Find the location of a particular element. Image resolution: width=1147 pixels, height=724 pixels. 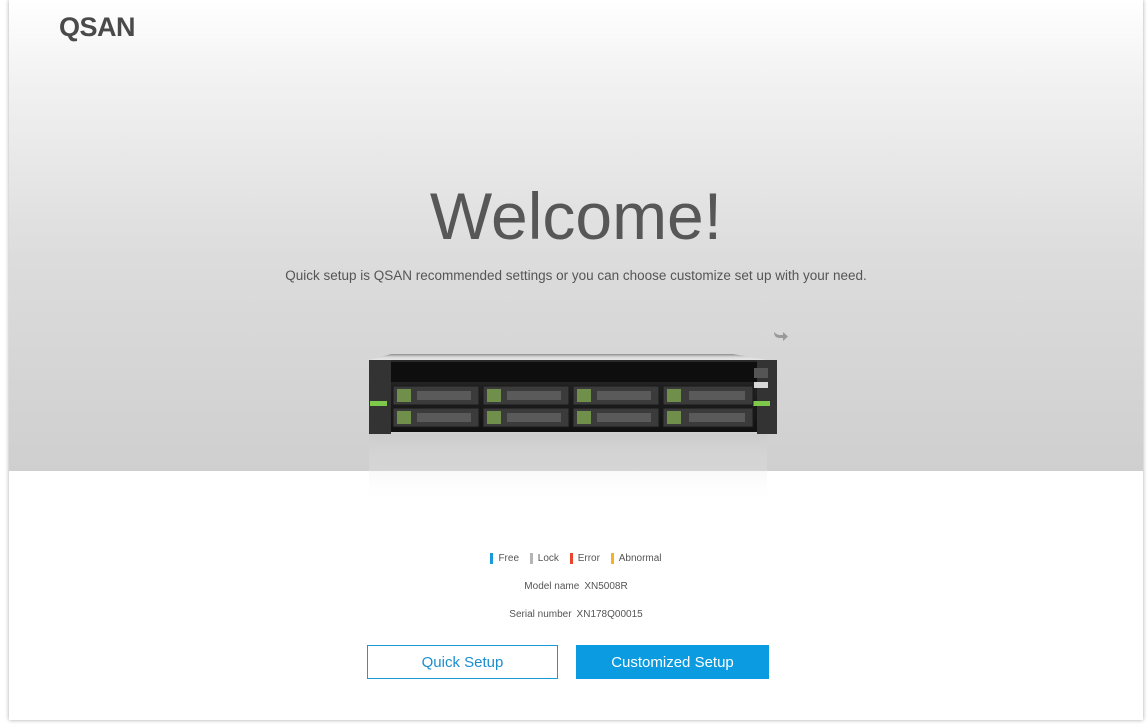

welcome-title: Welcome! is located at coordinates (576, 216).